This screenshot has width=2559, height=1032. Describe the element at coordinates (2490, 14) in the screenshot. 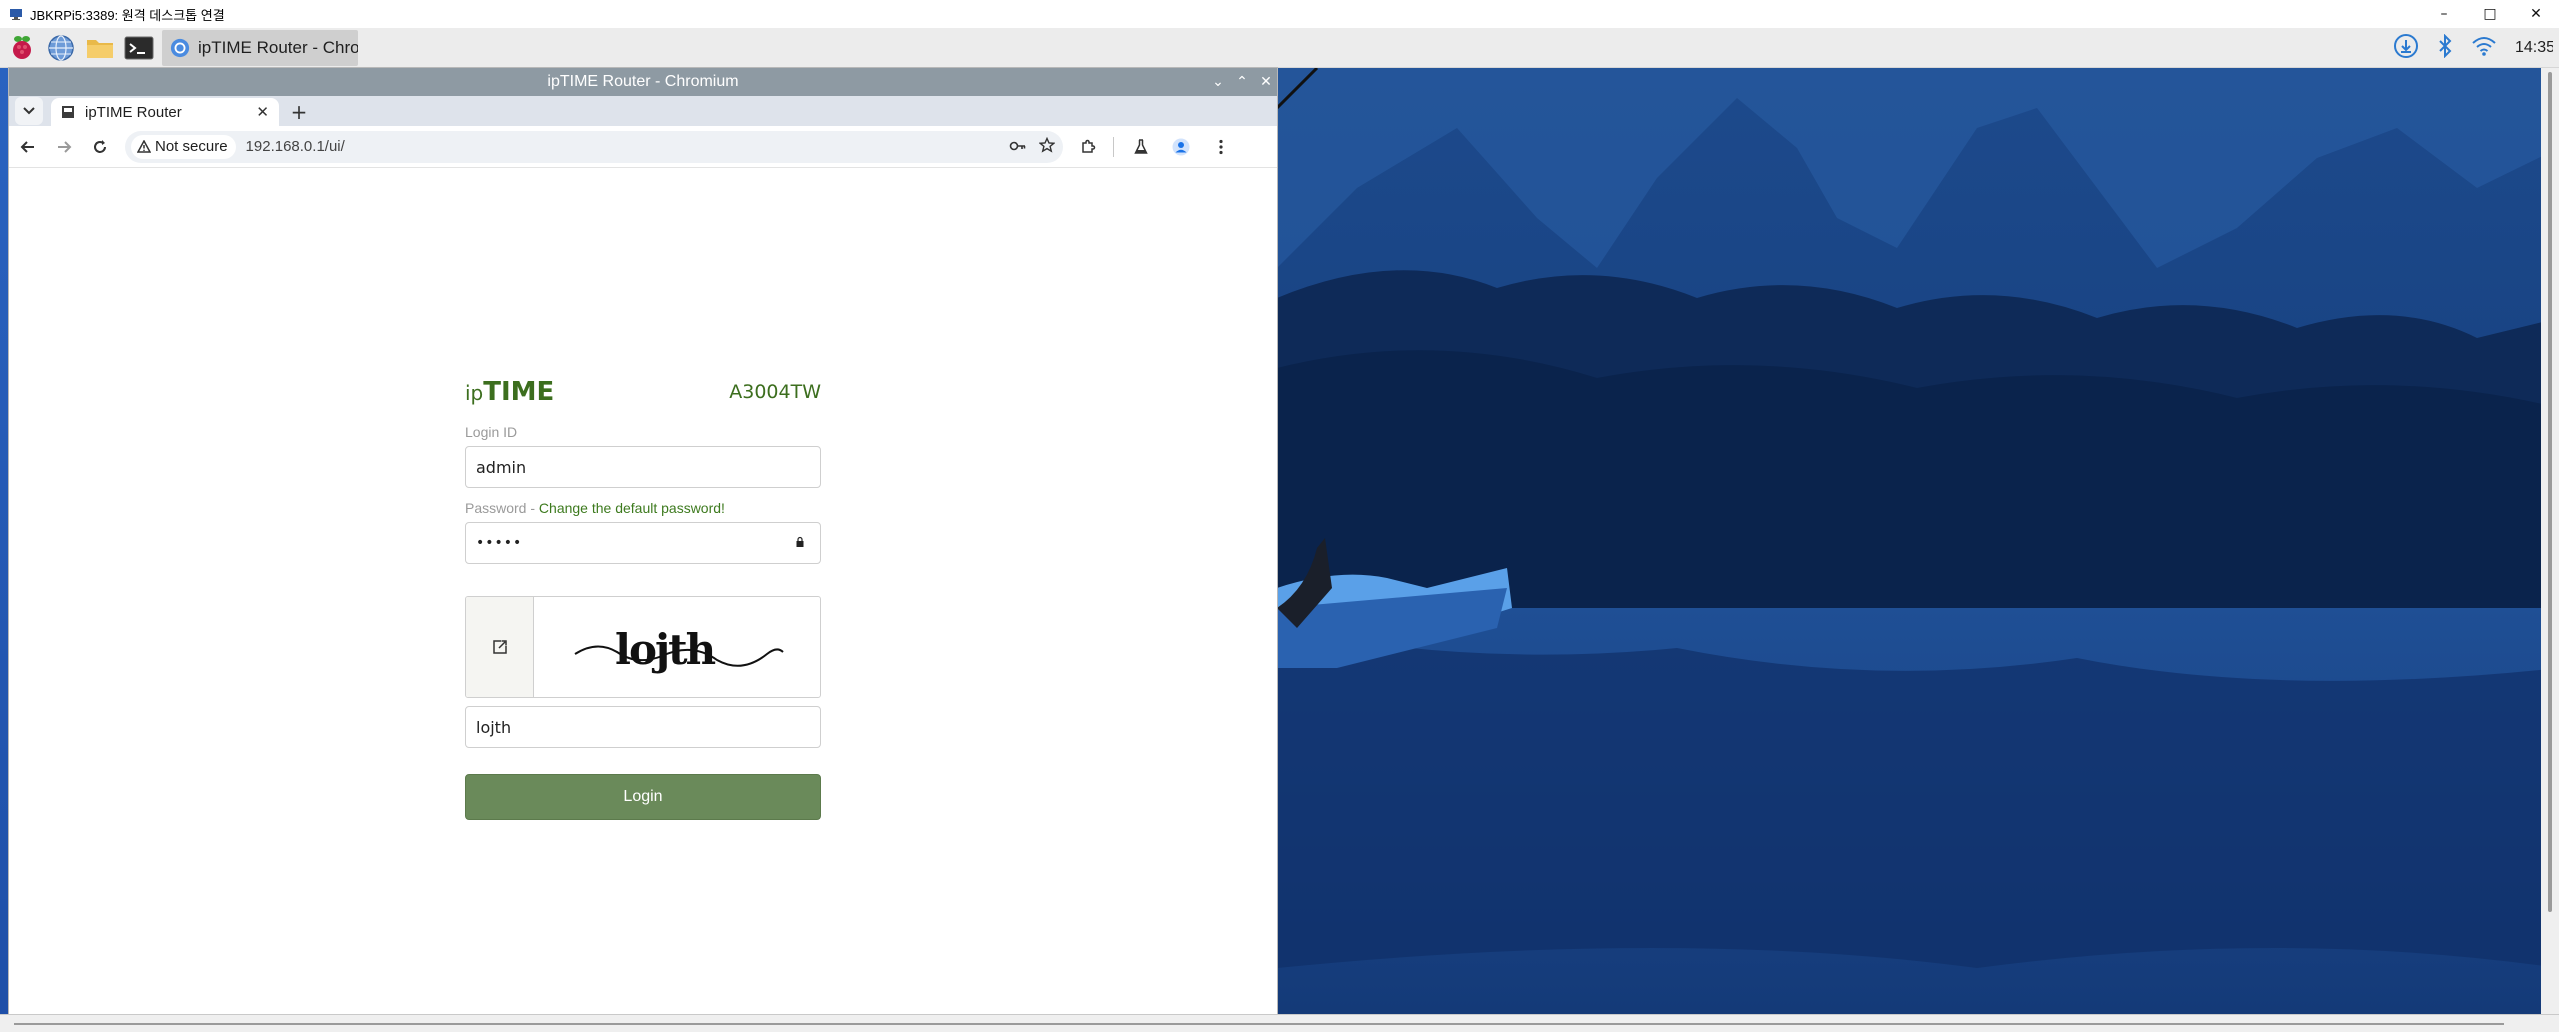

I see `rdp-maximize-button: □` at that location.